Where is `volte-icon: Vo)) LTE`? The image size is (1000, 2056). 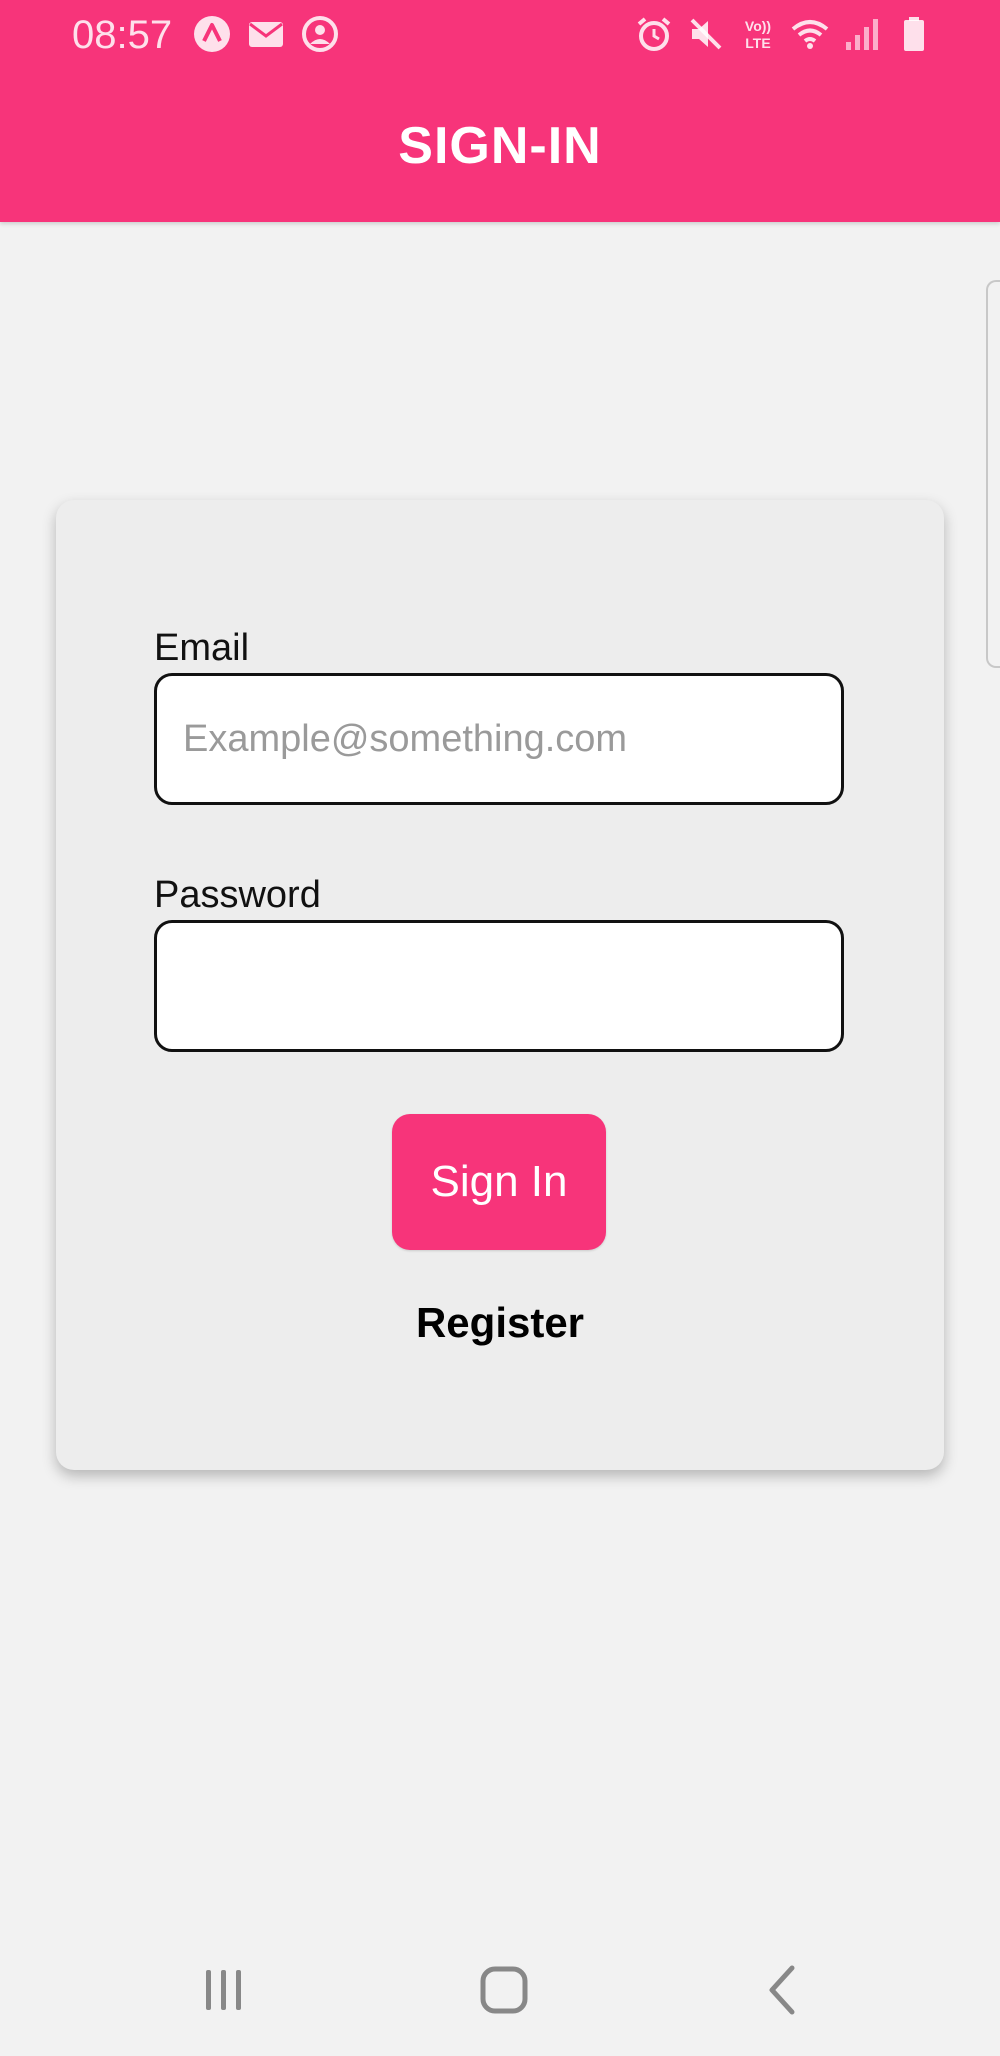 volte-icon: Vo)) LTE is located at coordinates (758, 34).